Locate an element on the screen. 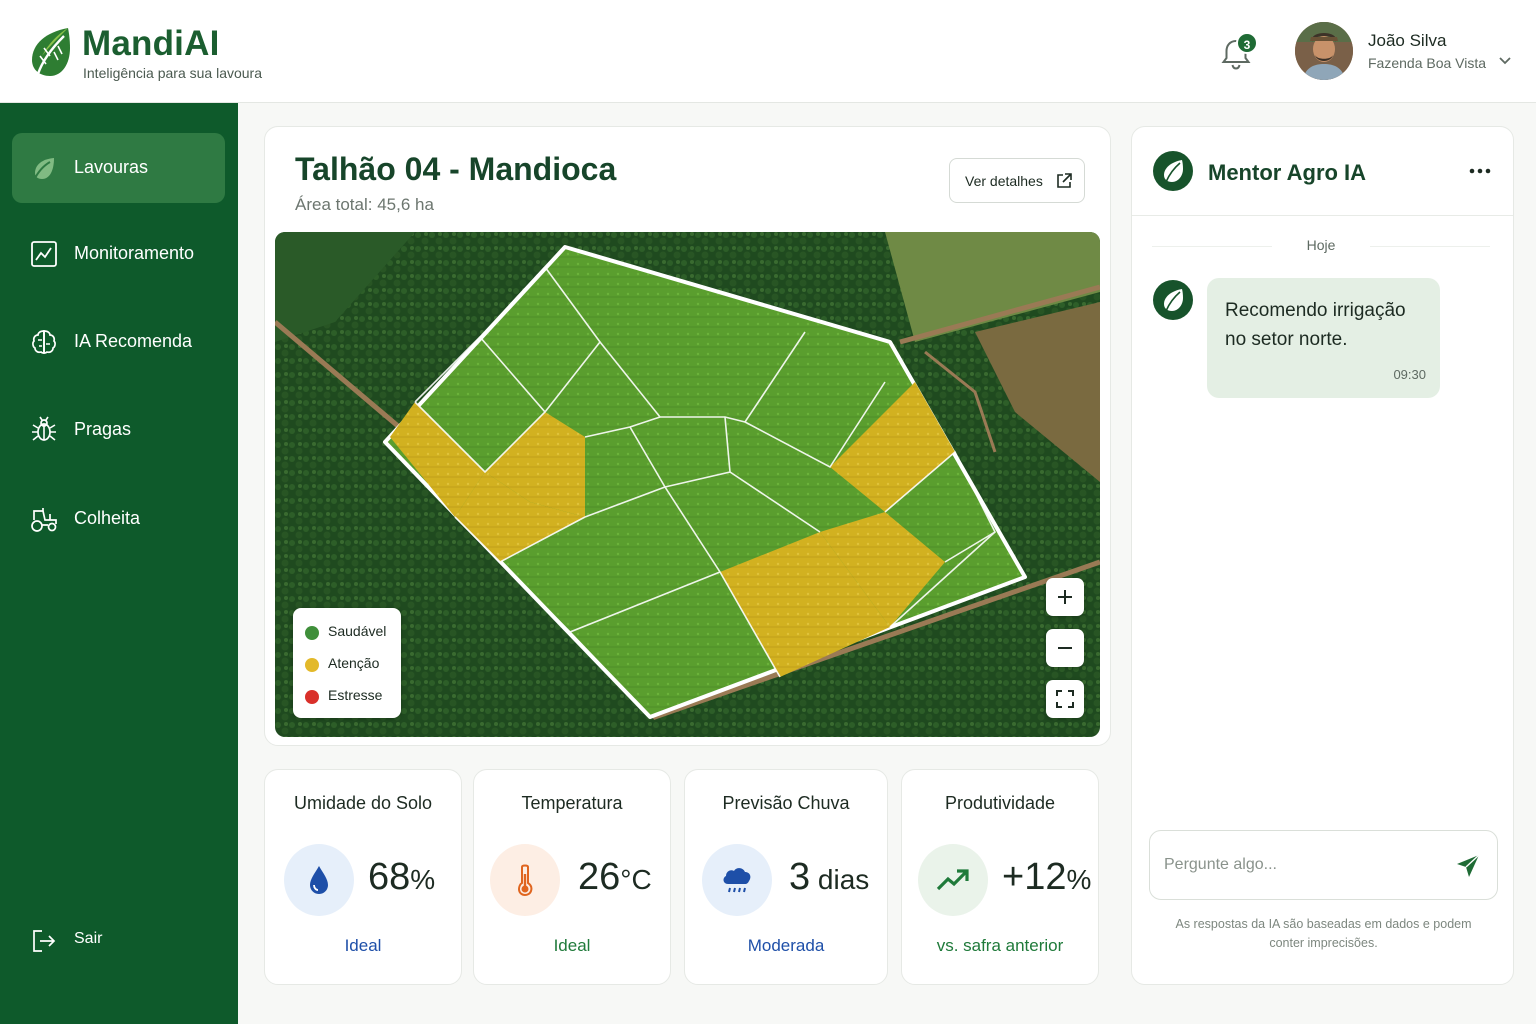  field-title: Talhão 04 - Mandioca is located at coordinates (456, 169).